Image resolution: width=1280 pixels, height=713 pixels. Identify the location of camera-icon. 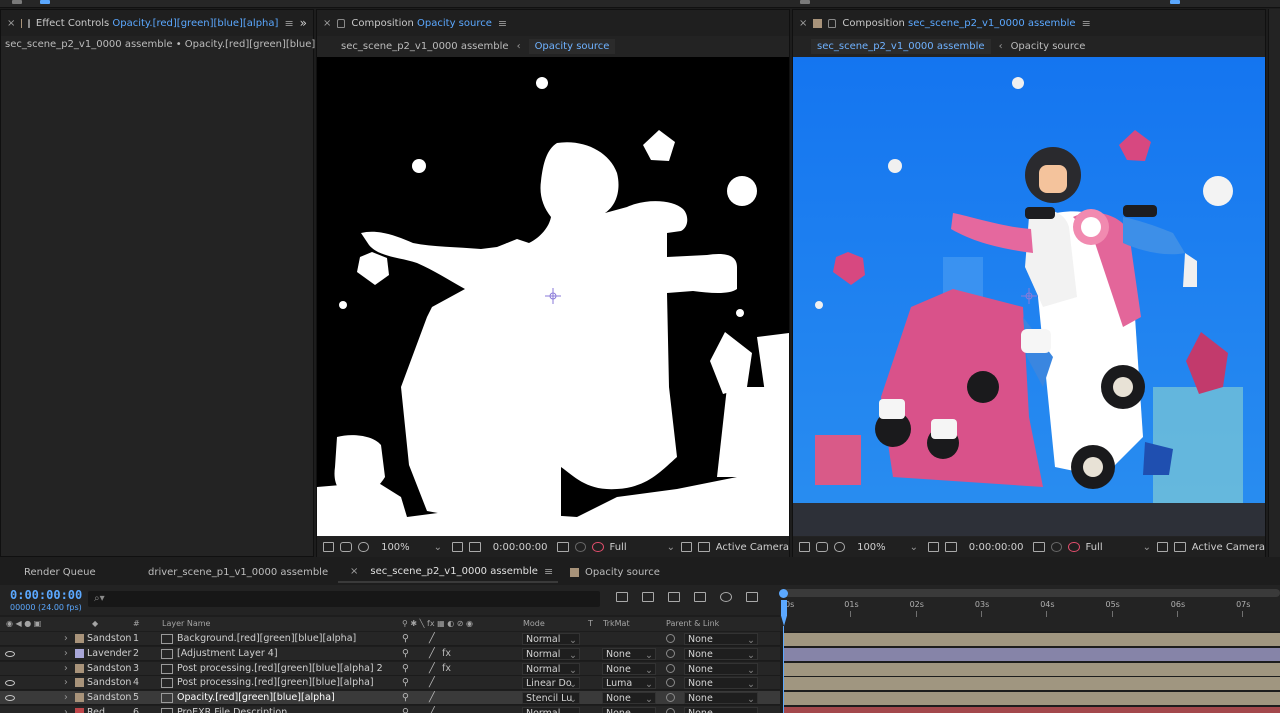
(1039, 547).